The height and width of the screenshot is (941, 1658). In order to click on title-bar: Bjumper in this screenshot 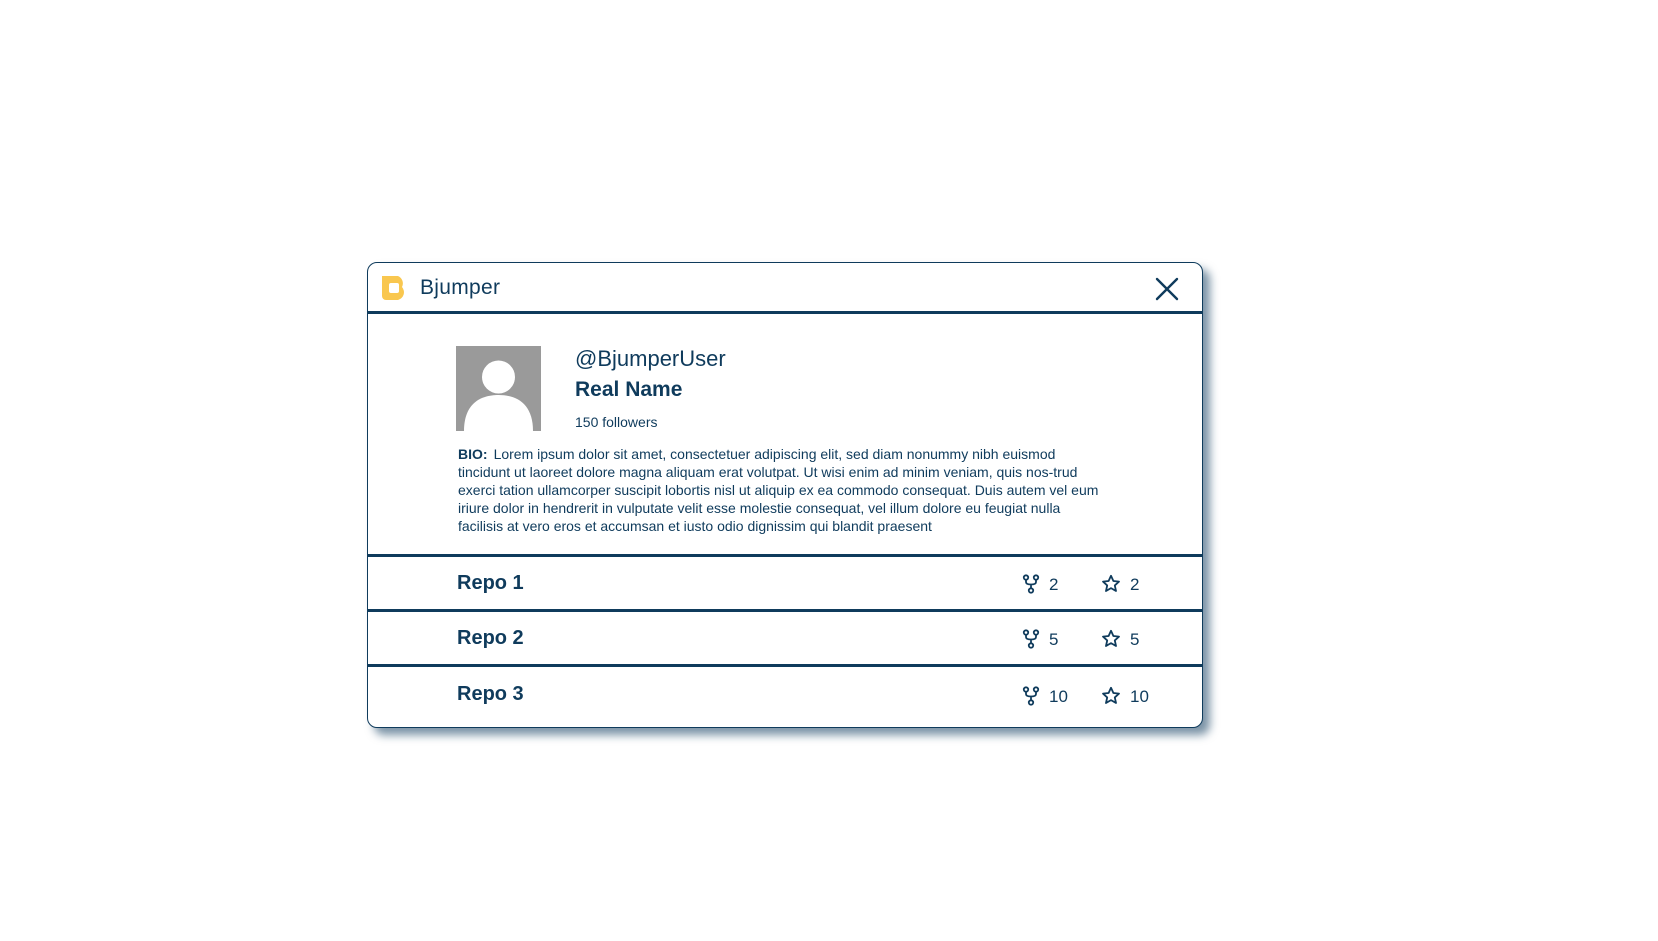, I will do `click(785, 288)`.